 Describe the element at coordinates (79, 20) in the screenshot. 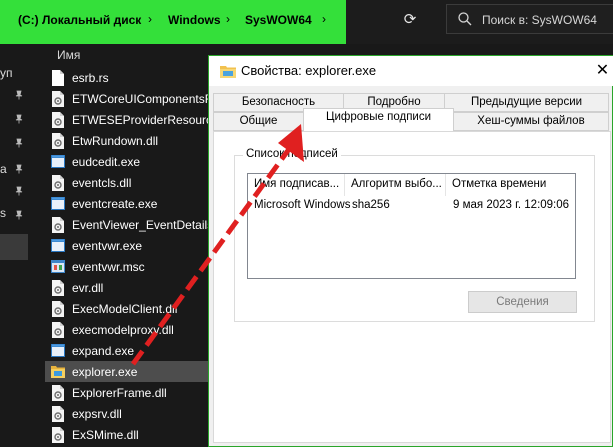

I see `breadcrumb-drive: (C:) Локальный диск` at that location.